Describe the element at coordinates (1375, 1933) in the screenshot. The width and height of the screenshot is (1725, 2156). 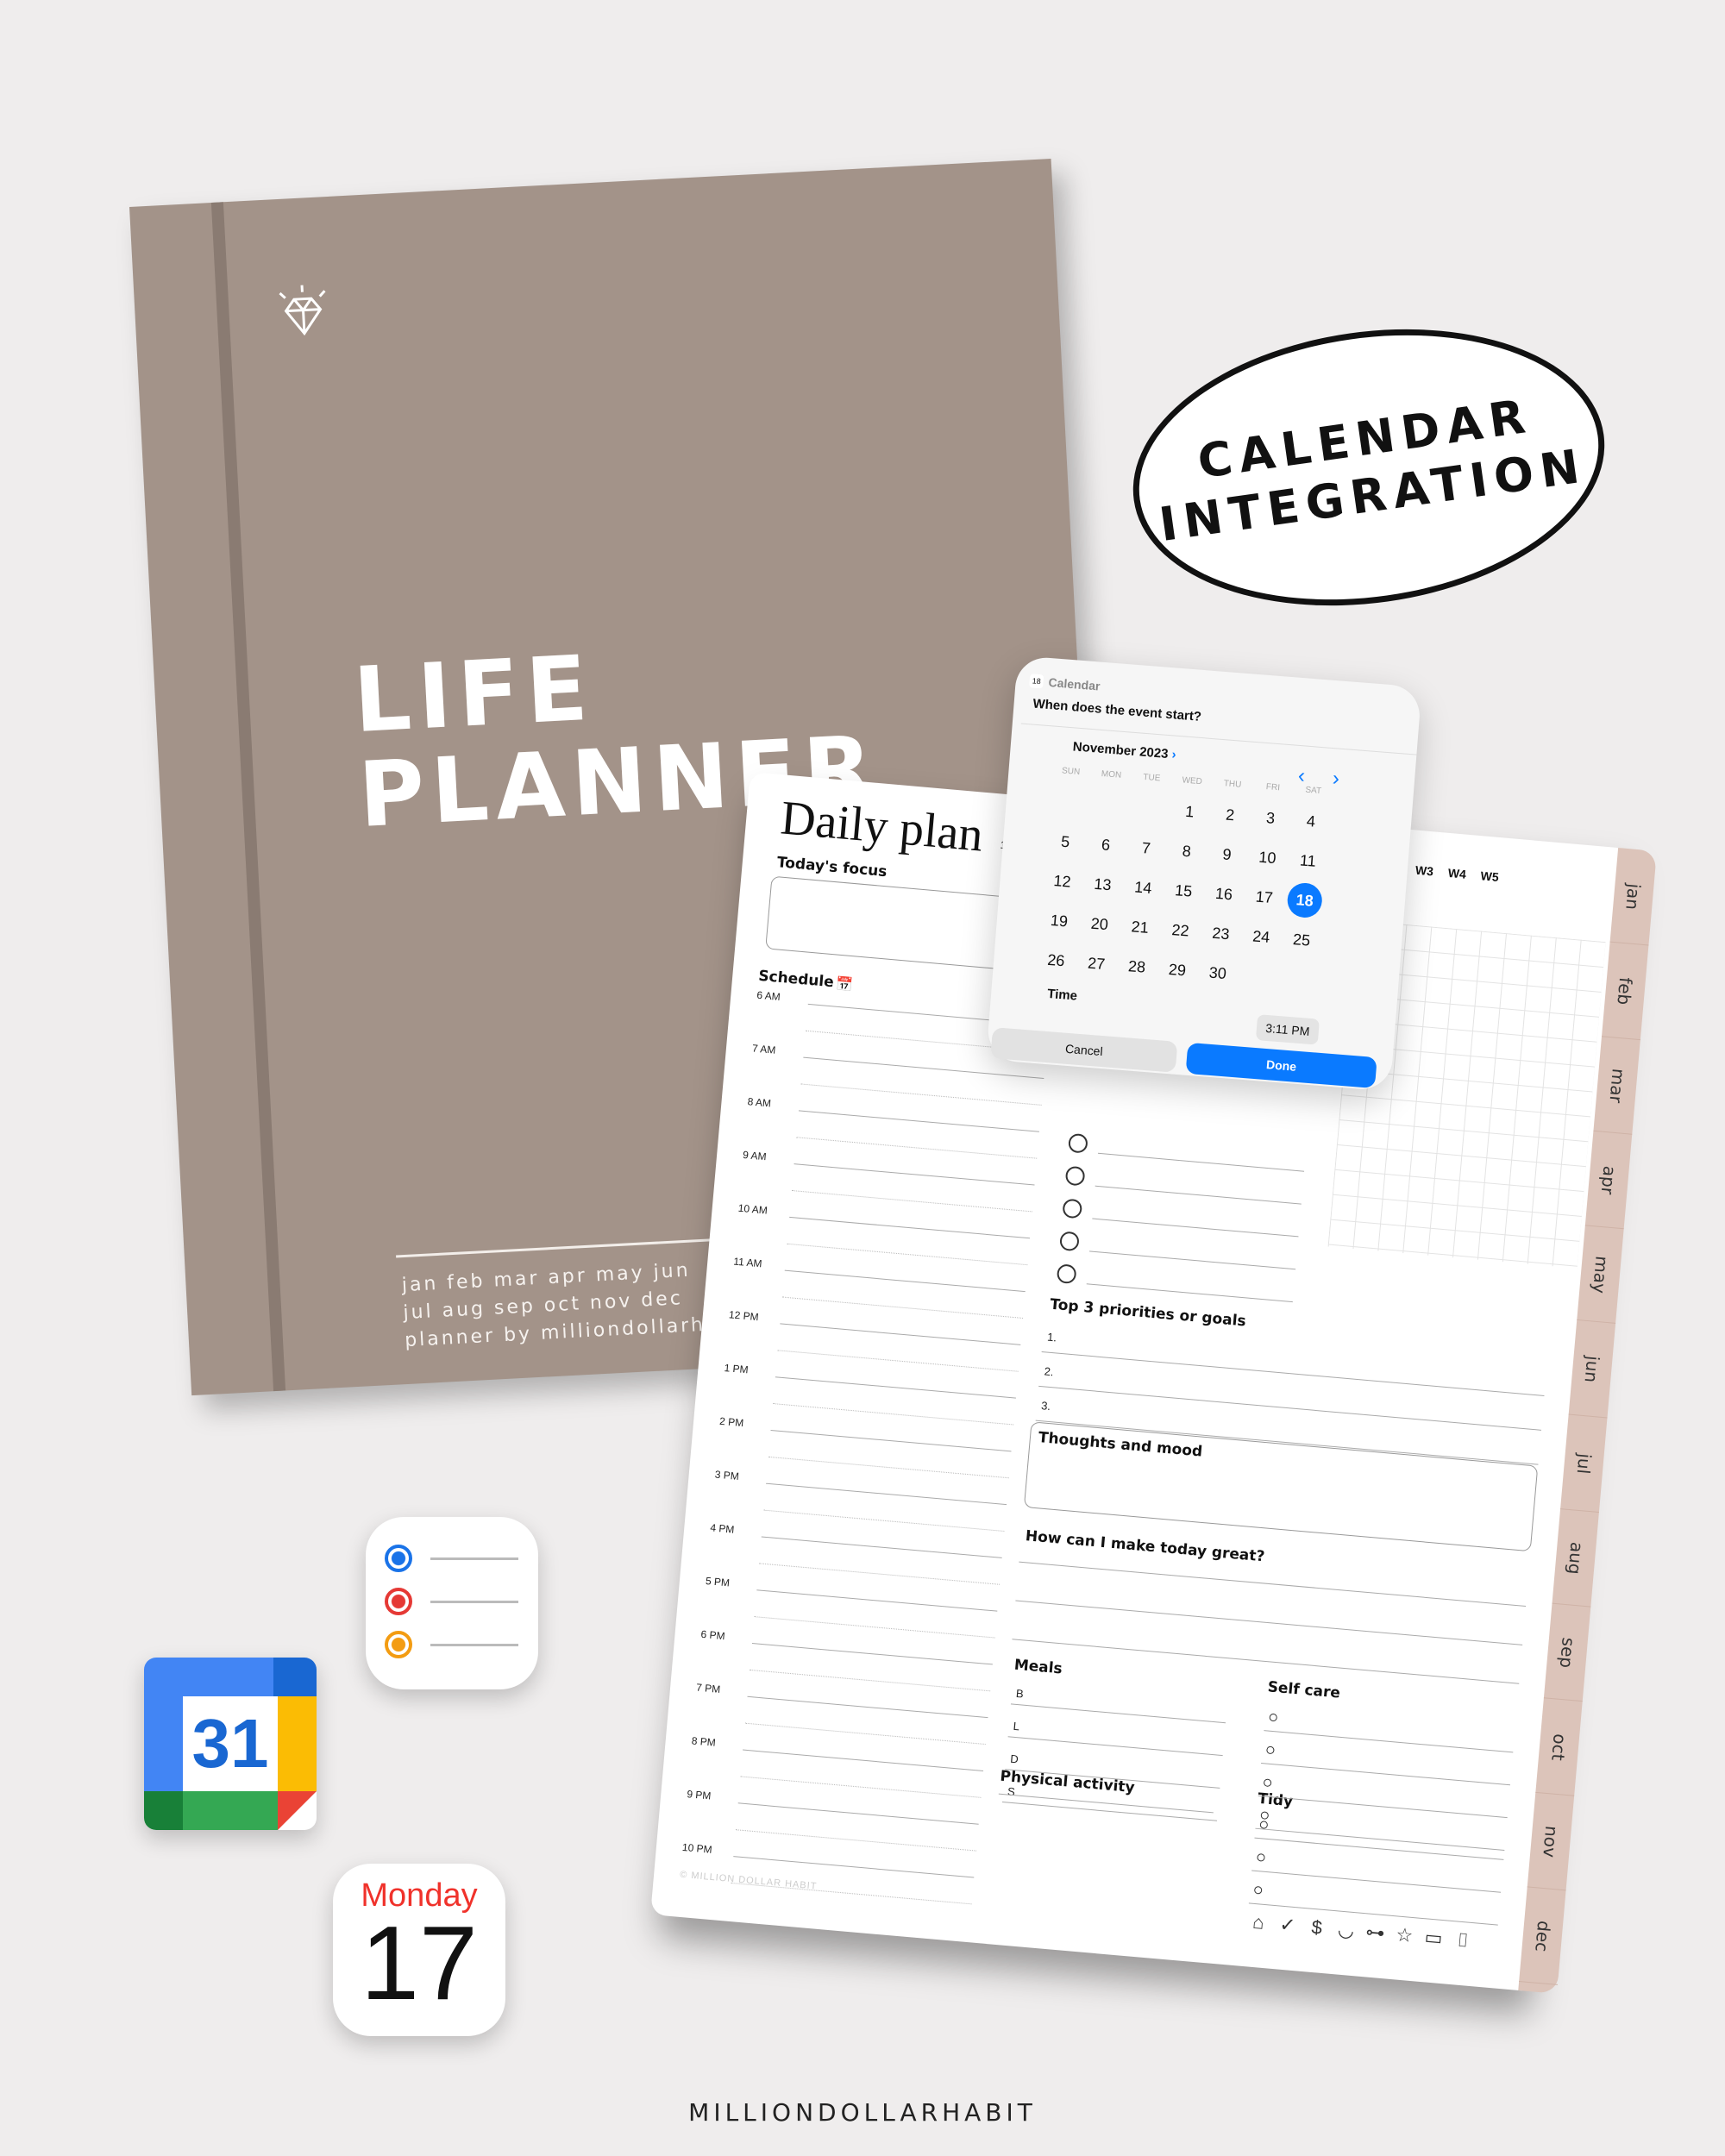
I see `dumbbell-icon: ⊶` at that location.